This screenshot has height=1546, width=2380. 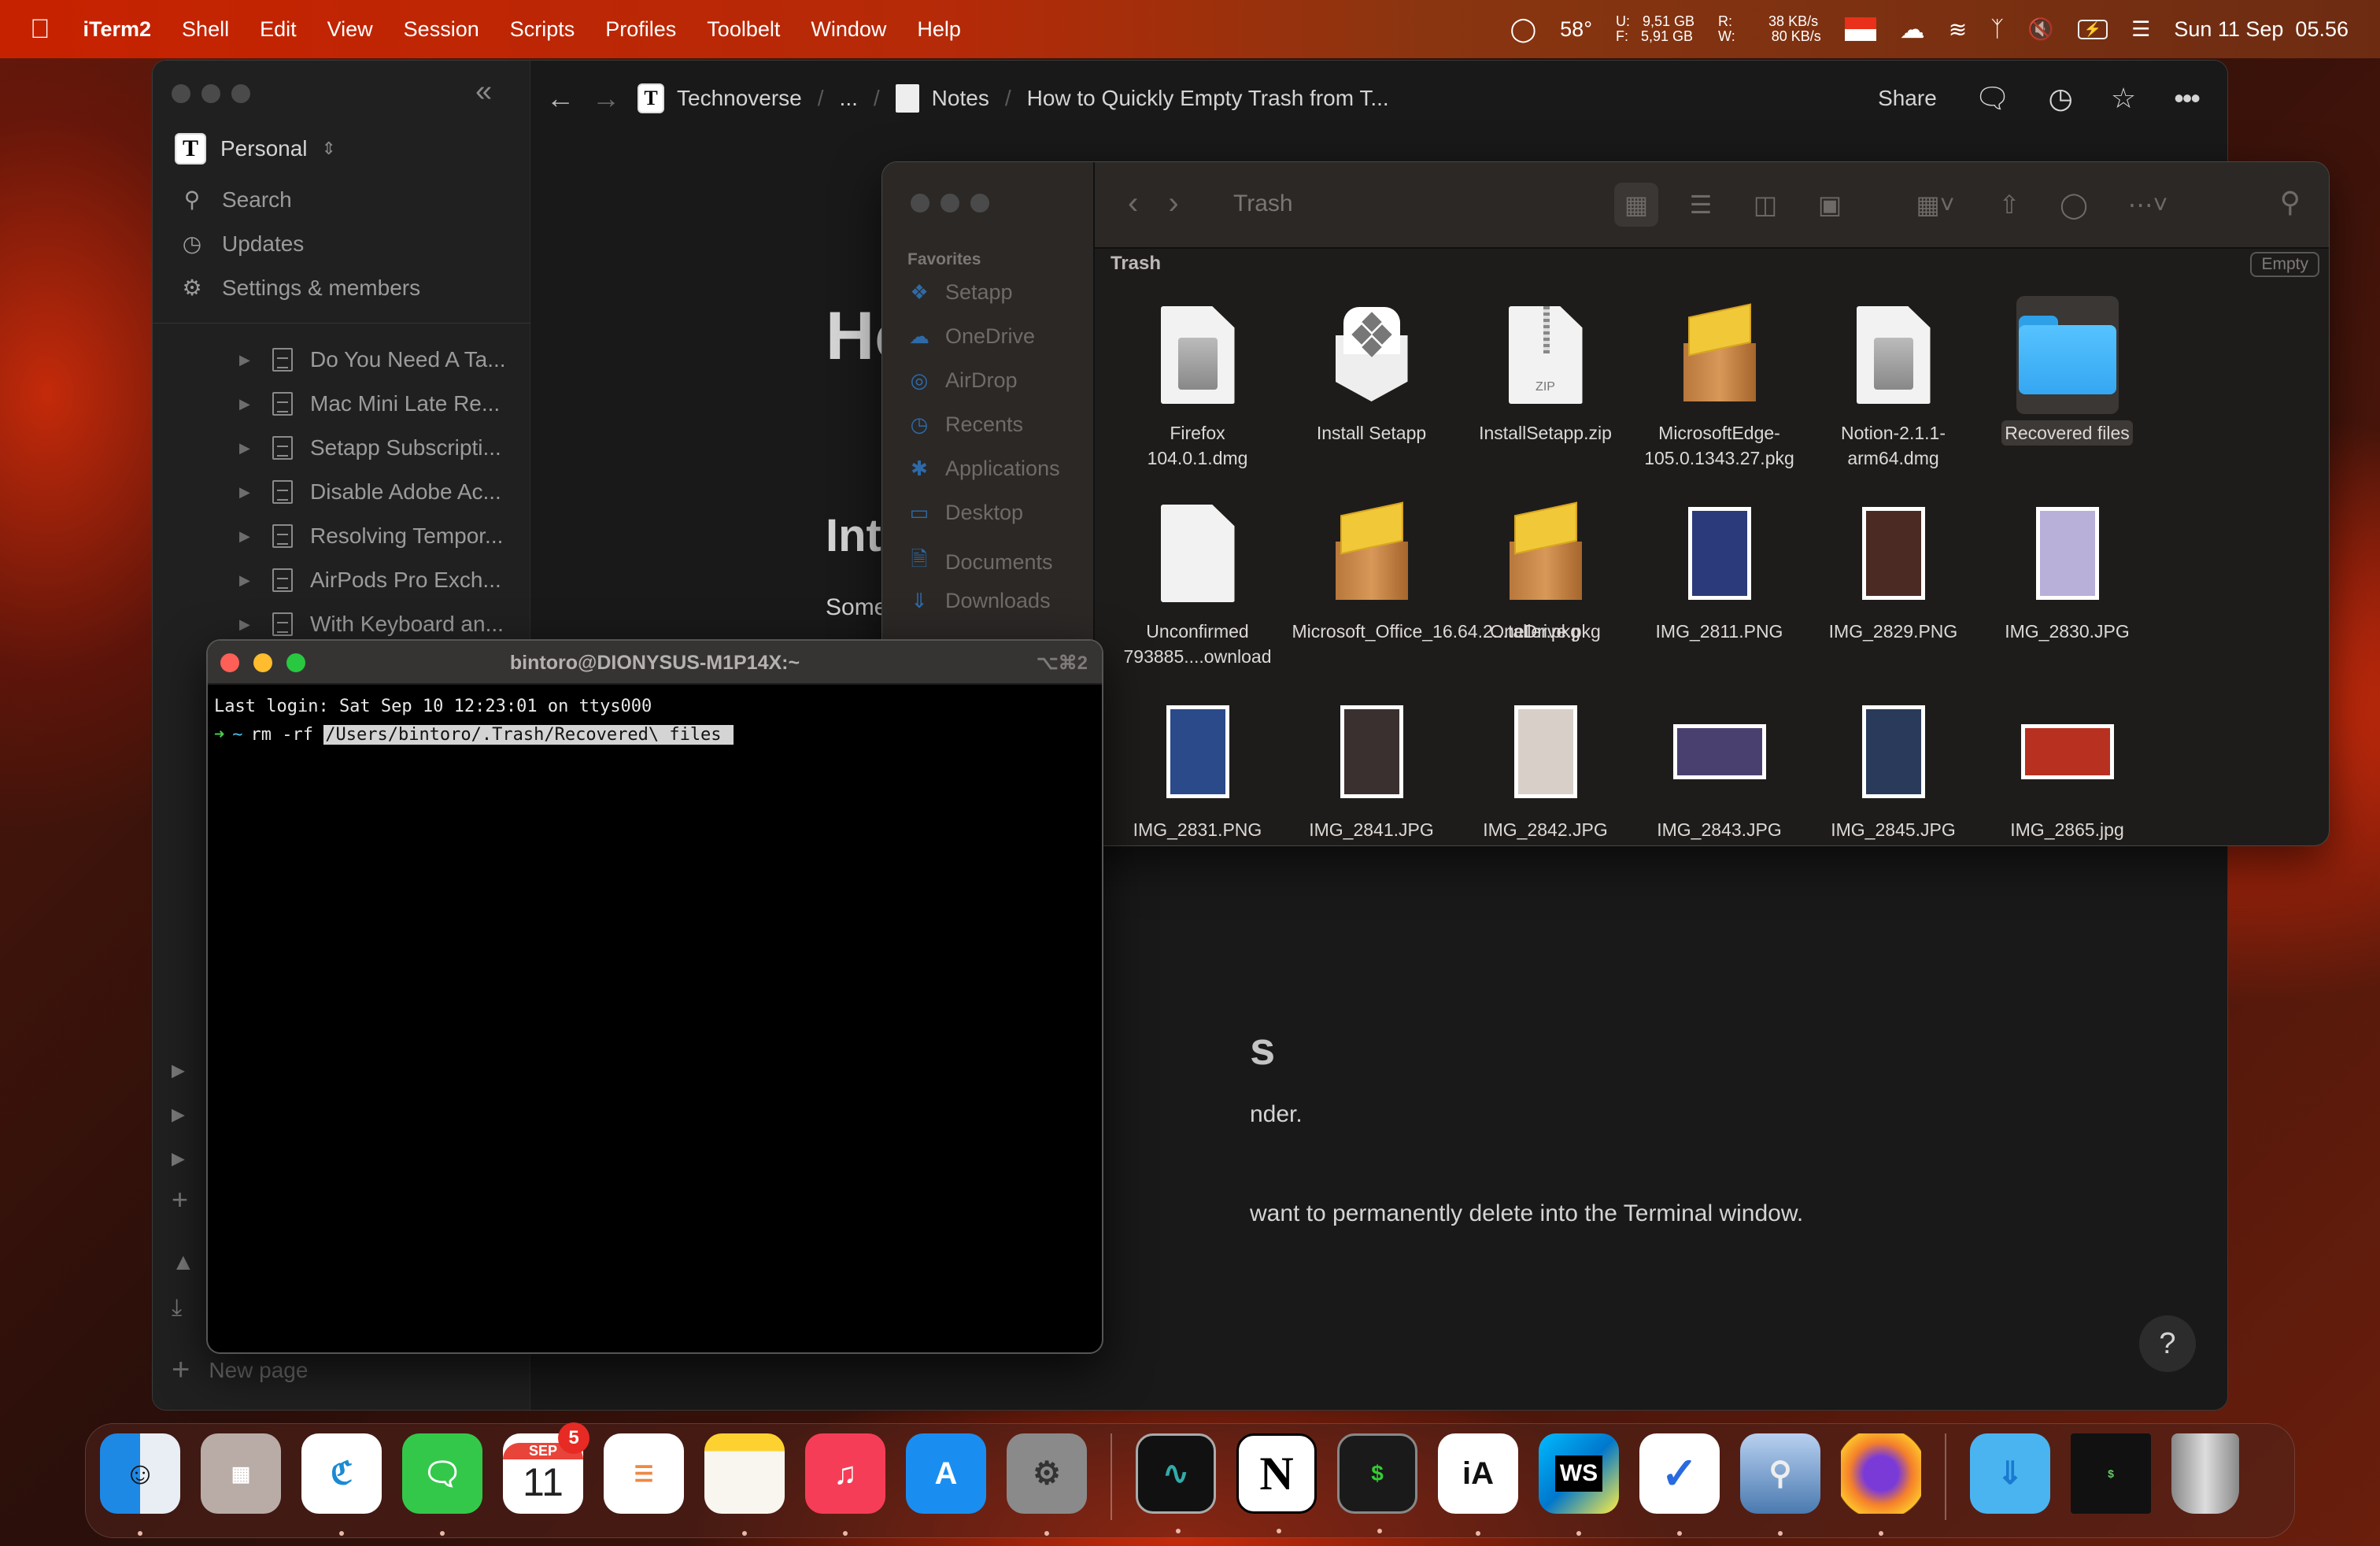 I want to click on empty-trash-button: Empty, so click(x=2284, y=264).